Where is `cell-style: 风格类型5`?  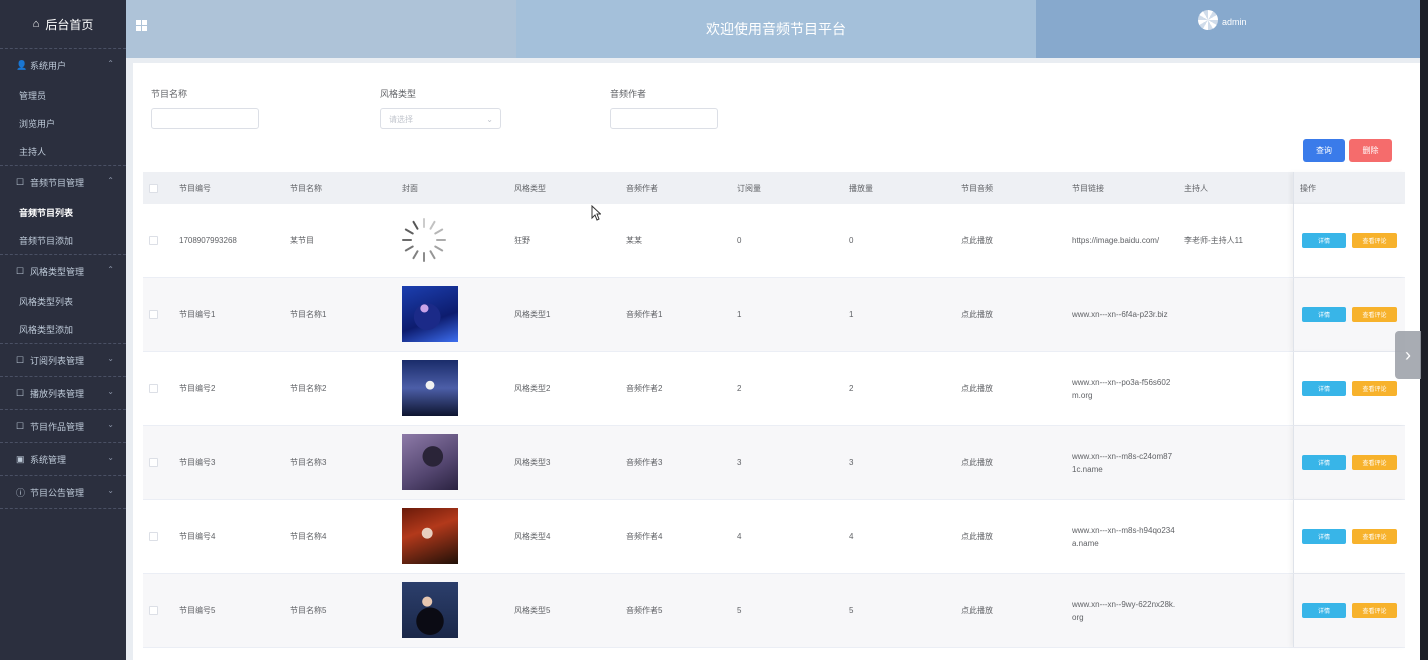
cell-style: 风格类型5 is located at coordinates (532, 610).